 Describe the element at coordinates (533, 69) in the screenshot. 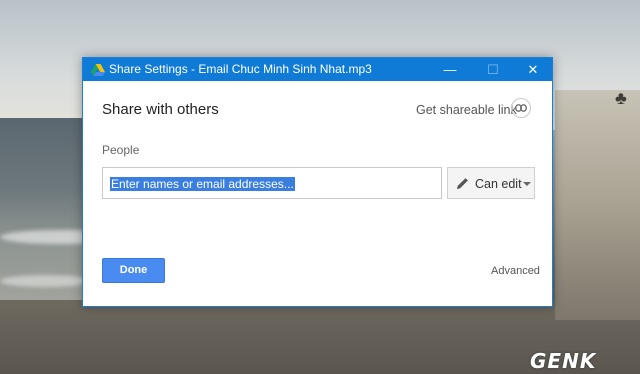

I see `close-button: ✕` at that location.